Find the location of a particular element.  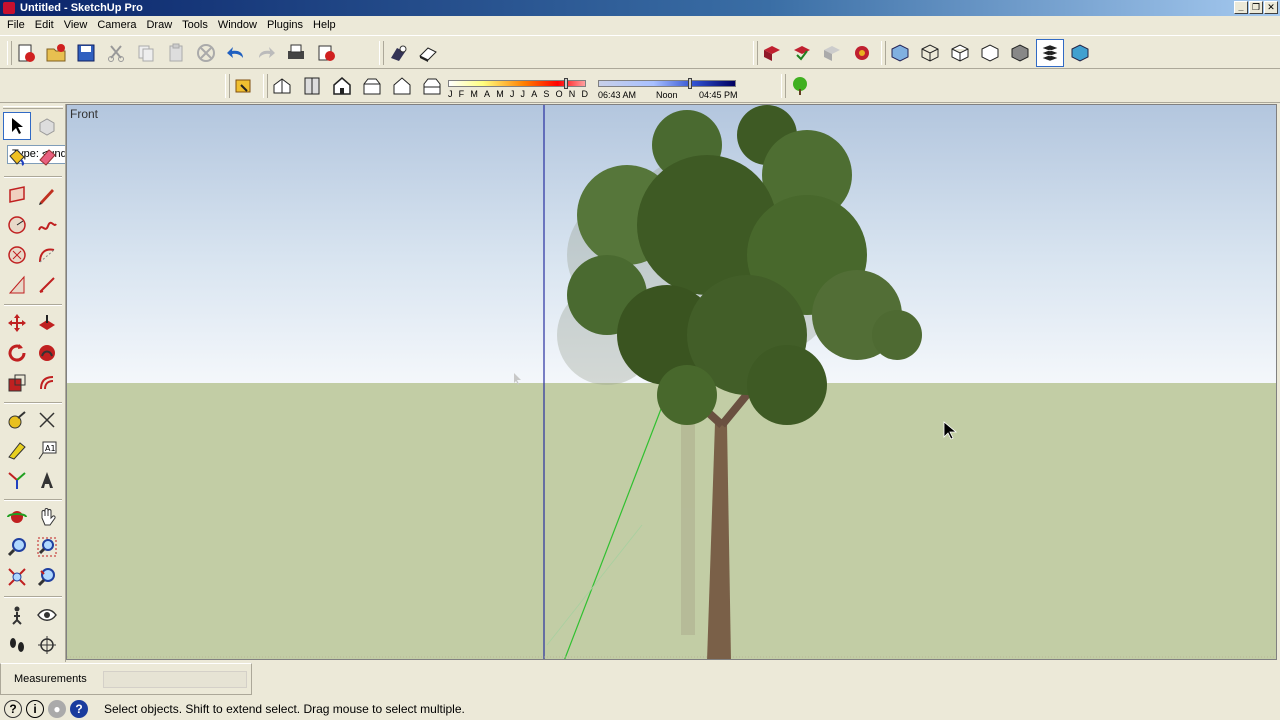

push-pull-tool is located at coordinates (47, 323).